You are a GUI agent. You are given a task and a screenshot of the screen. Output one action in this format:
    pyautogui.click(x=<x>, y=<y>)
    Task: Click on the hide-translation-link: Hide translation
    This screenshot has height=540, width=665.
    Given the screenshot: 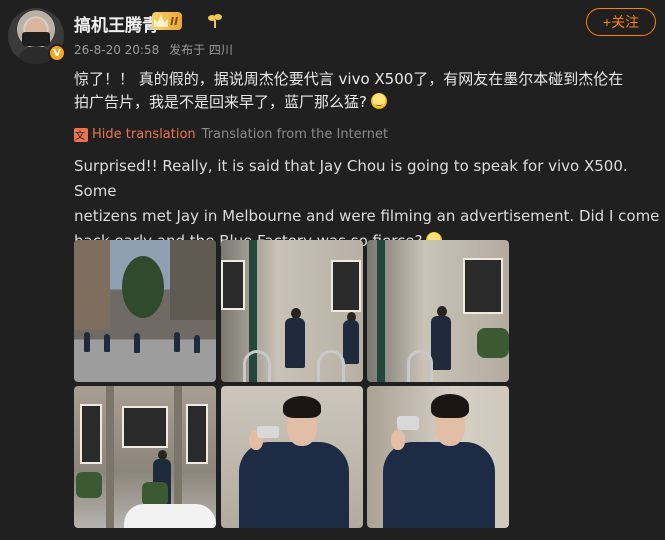 What is the action you would take?
    pyautogui.click(x=144, y=134)
    